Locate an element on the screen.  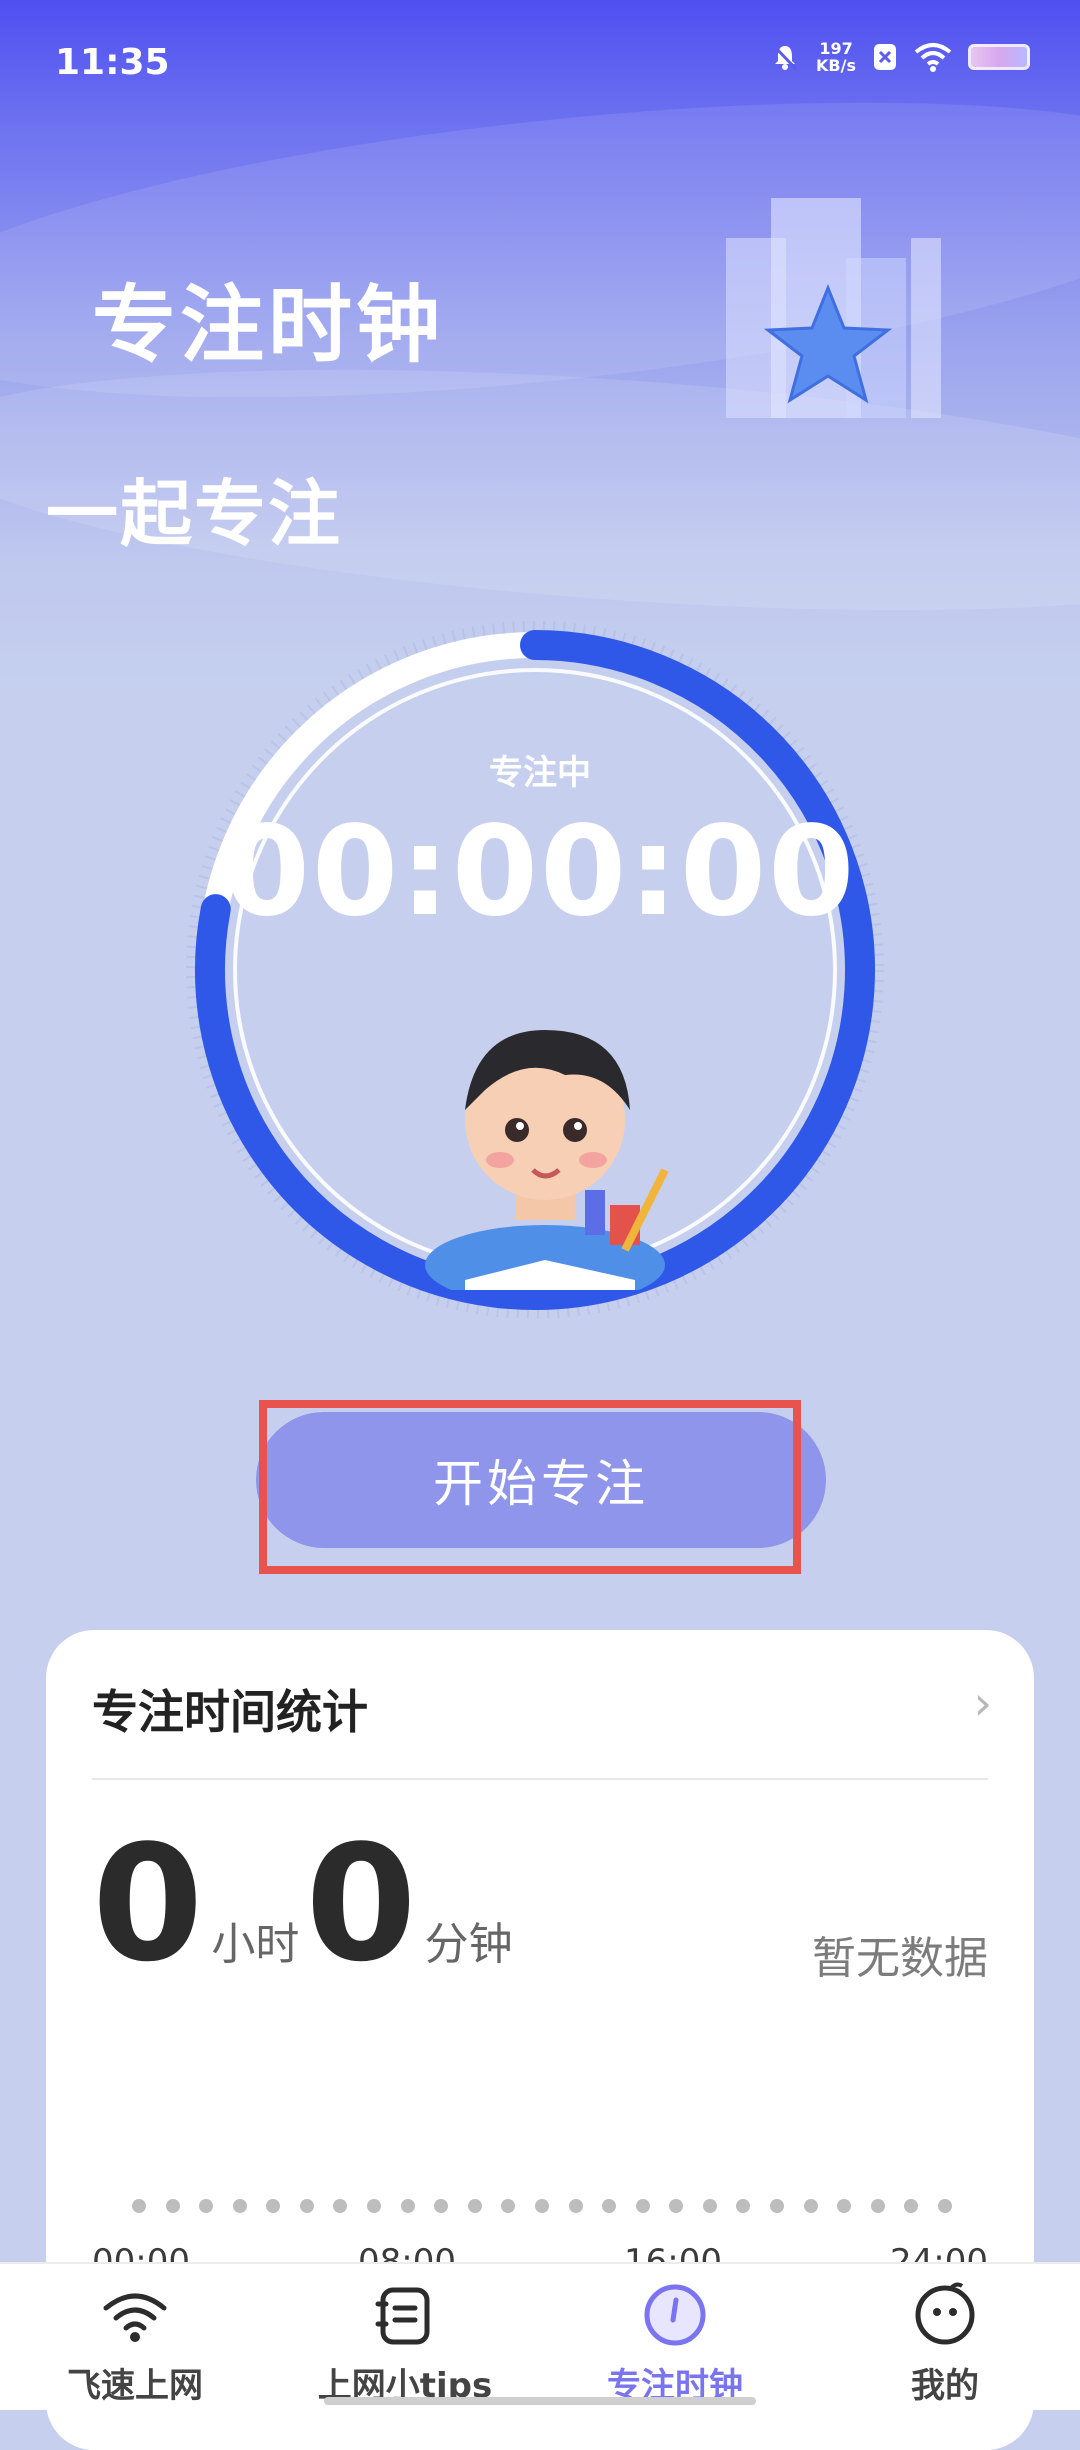
minutes-unit: 分钟 is located at coordinates (468, 1944).